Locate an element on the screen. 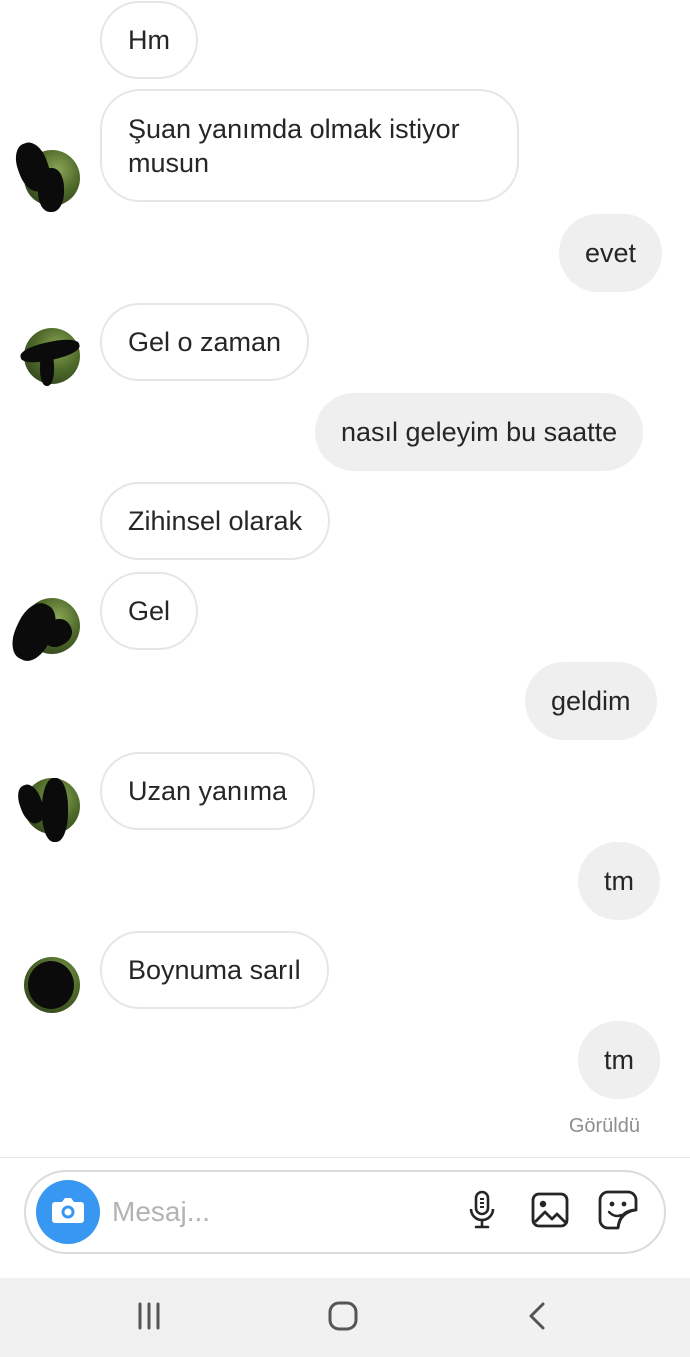 This screenshot has height=1357, width=690. sticker-button is located at coordinates (618, 1212).